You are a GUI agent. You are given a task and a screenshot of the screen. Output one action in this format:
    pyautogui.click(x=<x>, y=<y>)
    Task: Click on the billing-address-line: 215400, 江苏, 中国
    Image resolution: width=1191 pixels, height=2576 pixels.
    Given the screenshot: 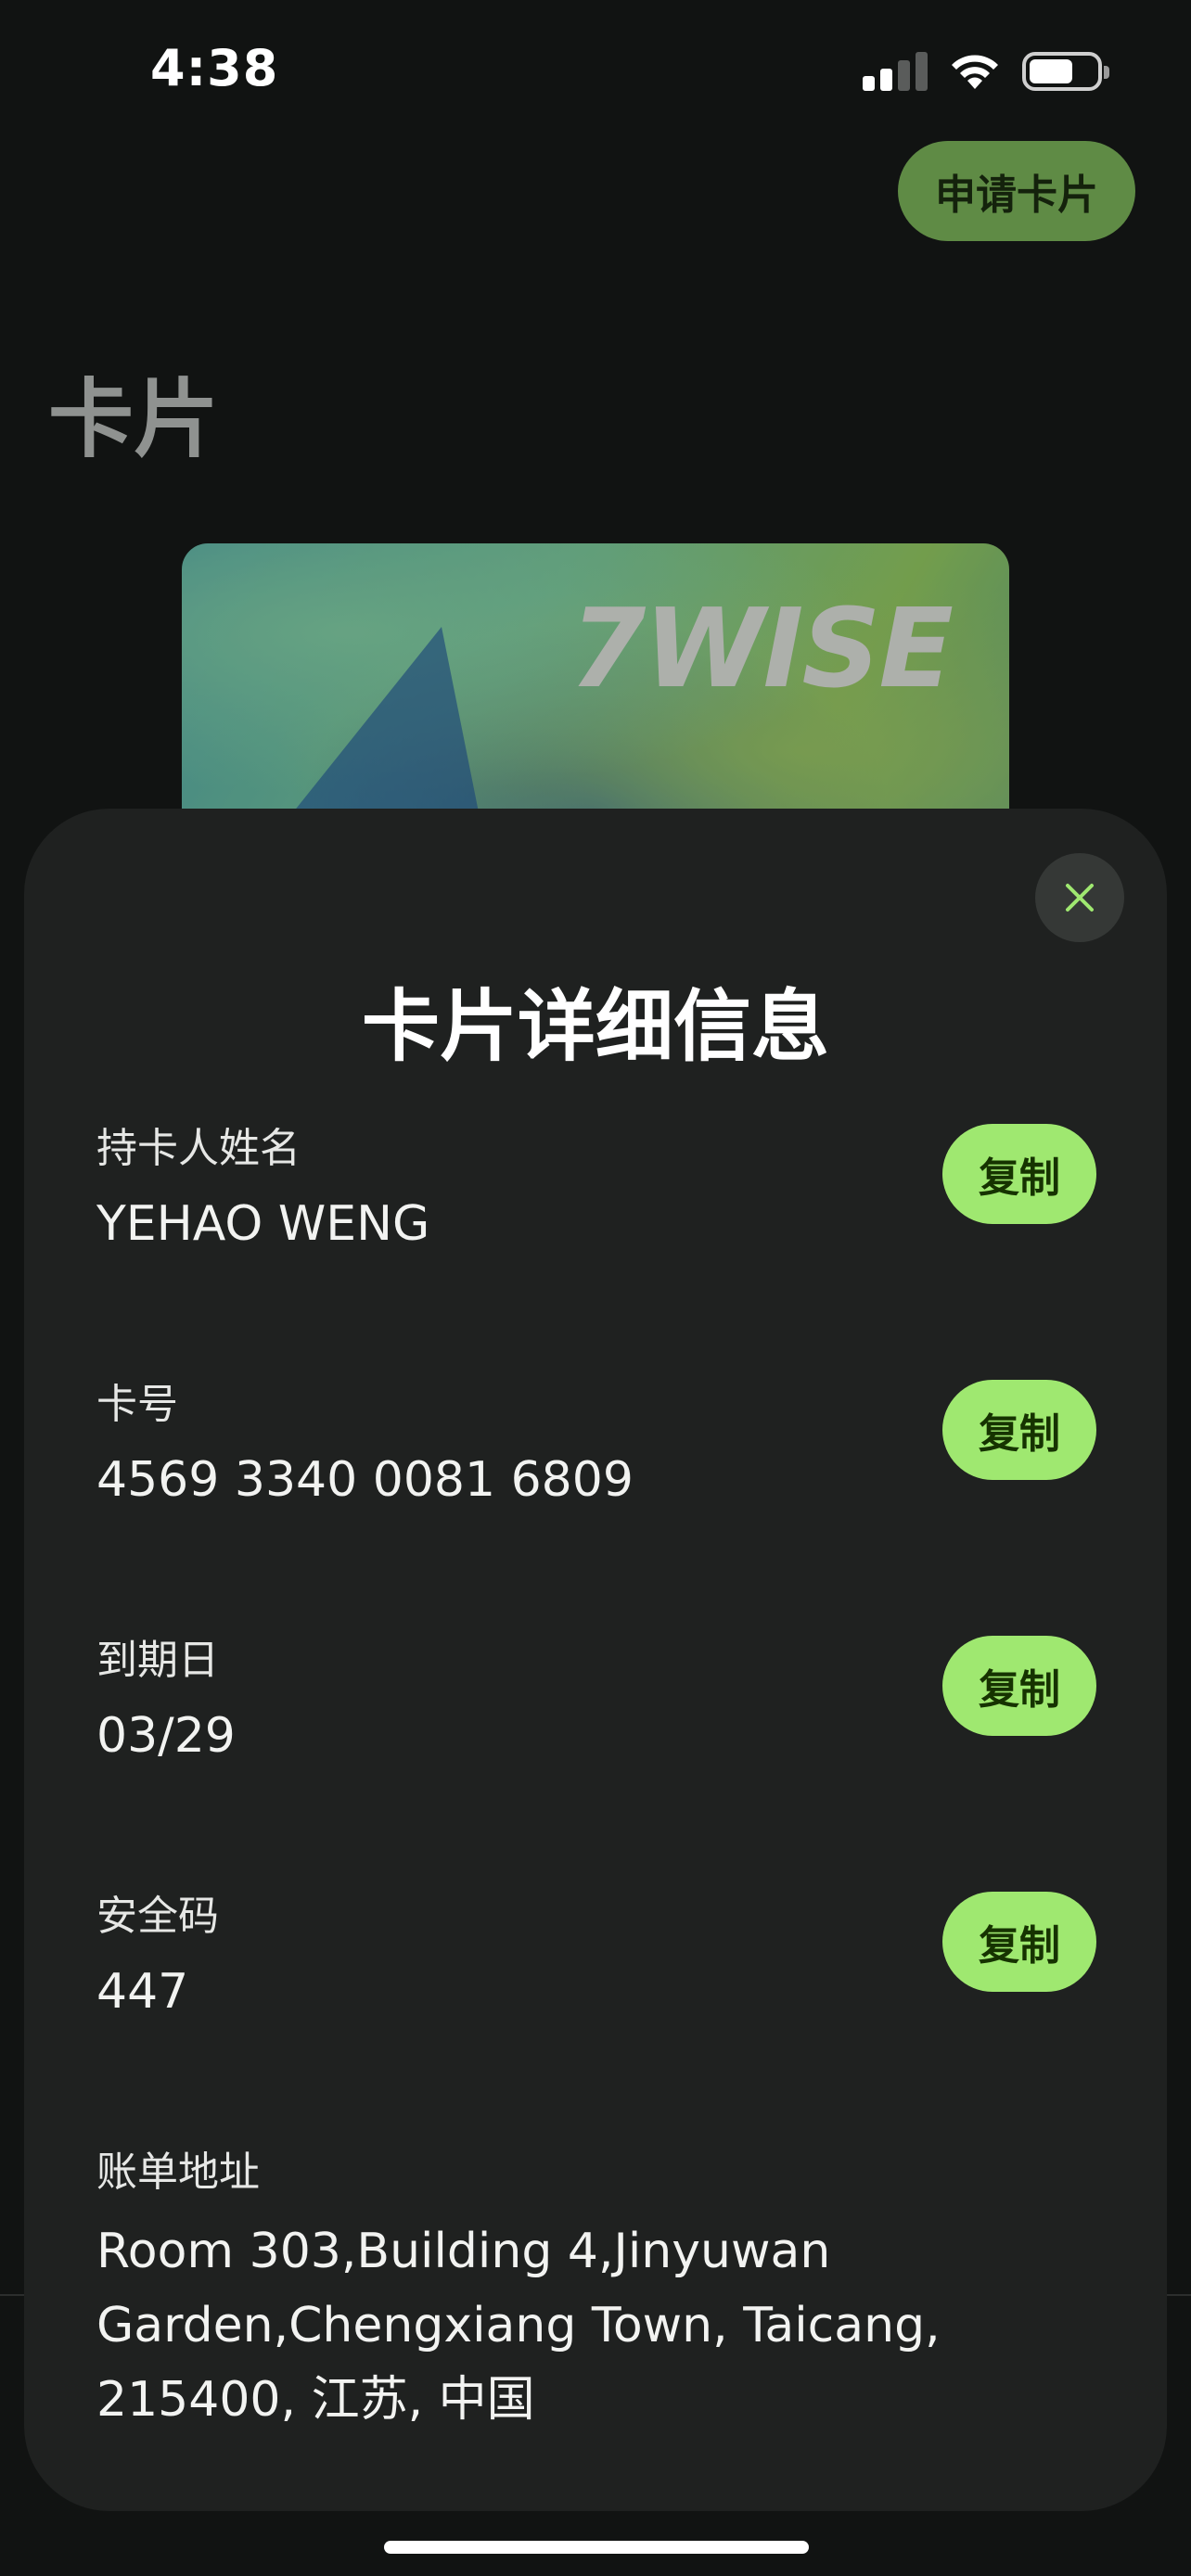 What is the action you would take?
    pyautogui.click(x=315, y=2400)
    